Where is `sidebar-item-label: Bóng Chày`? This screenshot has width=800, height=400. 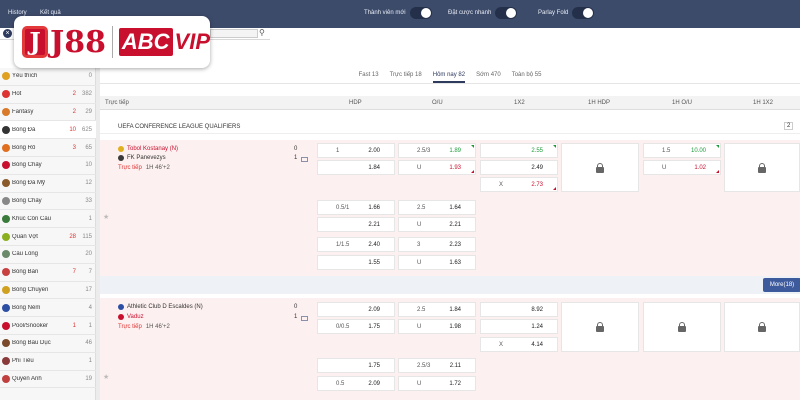 sidebar-item-label: Bóng Chày is located at coordinates (27, 200).